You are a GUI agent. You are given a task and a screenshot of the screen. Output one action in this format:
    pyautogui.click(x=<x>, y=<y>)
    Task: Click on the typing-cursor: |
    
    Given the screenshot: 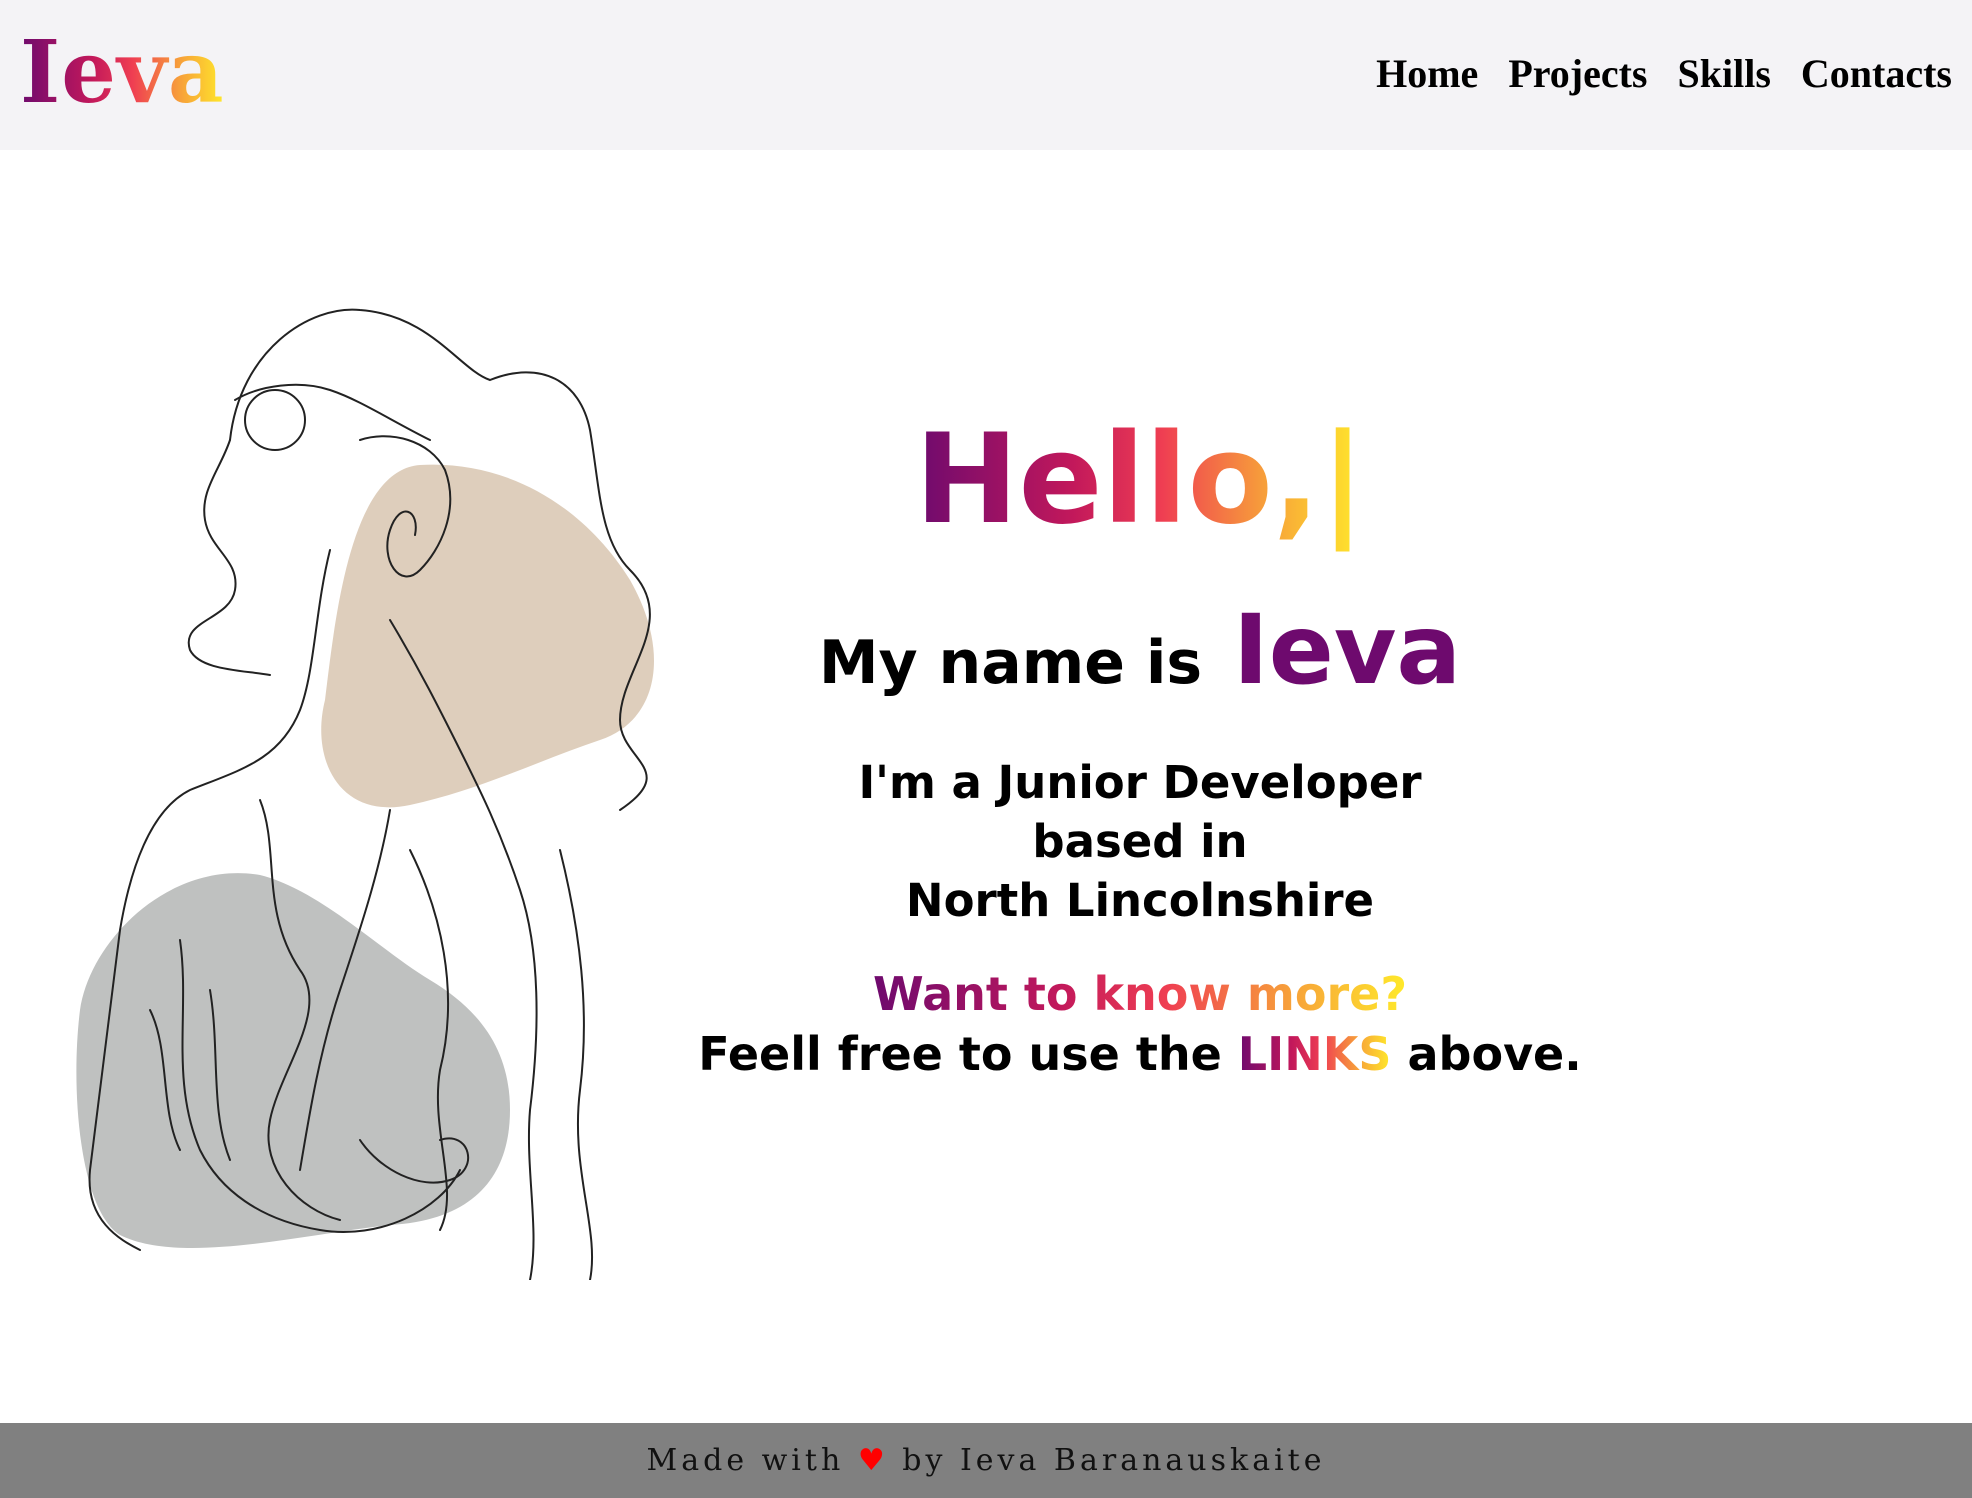 What is the action you would take?
    pyautogui.click(x=1342, y=480)
    